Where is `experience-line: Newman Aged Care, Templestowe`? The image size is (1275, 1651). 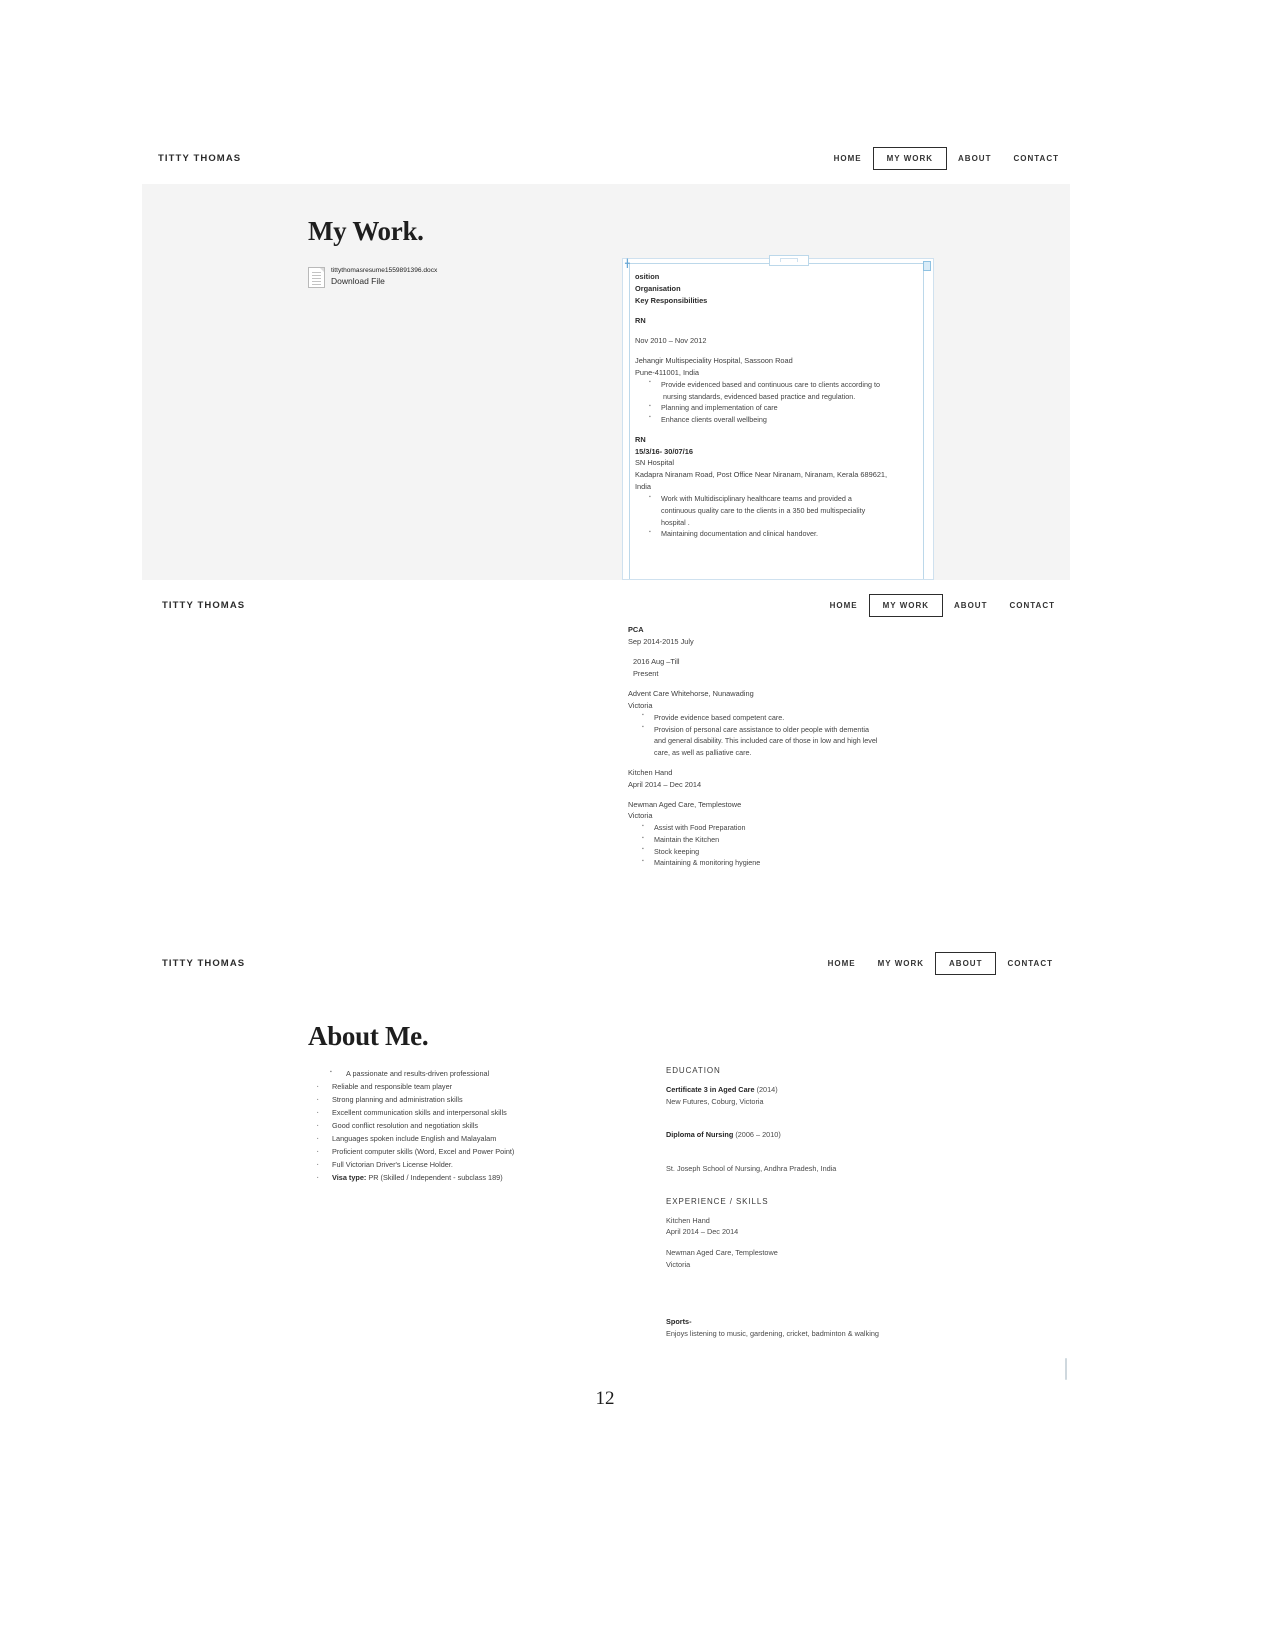 experience-line: Newman Aged Care, Templestowe is located at coordinates (722, 1253).